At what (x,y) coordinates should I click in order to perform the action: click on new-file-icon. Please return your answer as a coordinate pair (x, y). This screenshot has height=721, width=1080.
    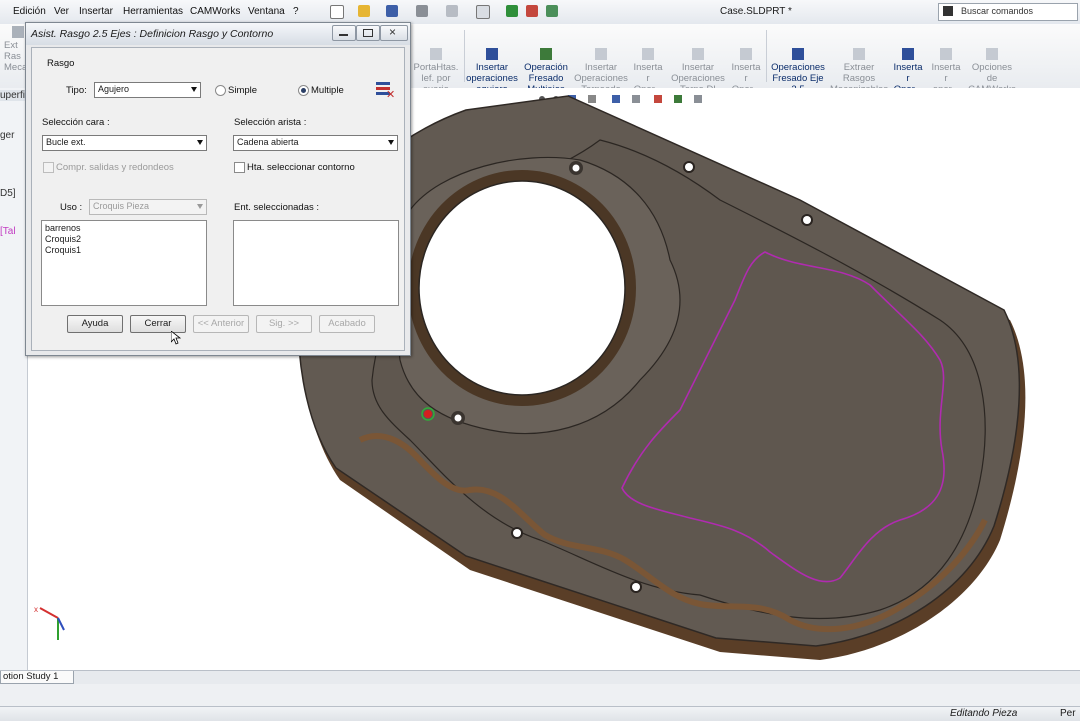
    Looking at the image, I should click on (337, 12).